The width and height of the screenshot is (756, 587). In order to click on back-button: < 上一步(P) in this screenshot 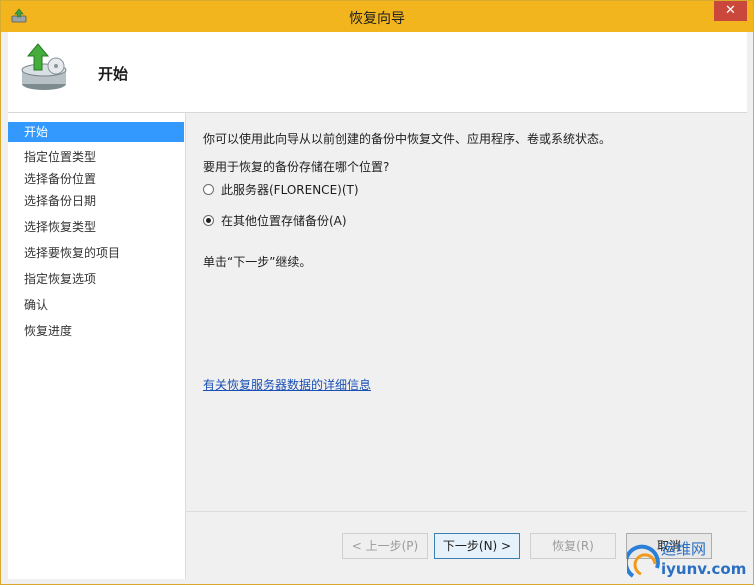, I will do `click(385, 546)`.